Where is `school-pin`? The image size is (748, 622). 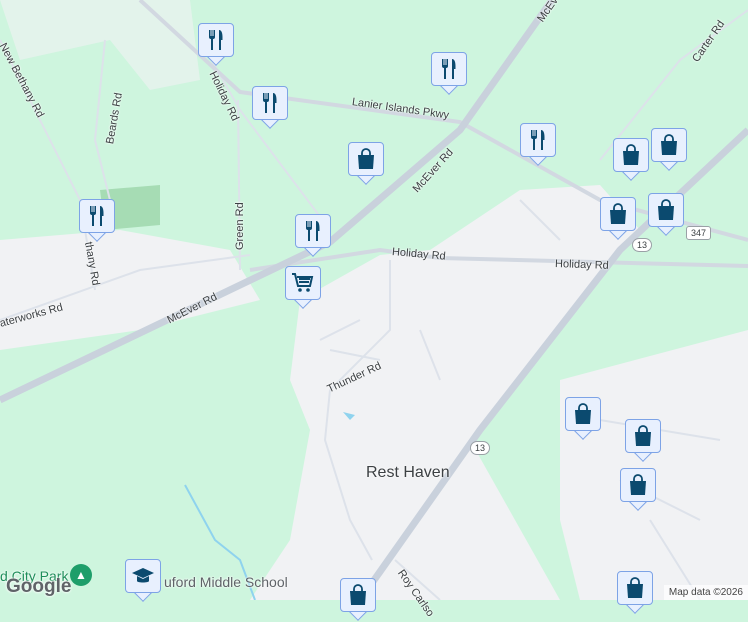
school-pin is located at coordinates (143, 581).